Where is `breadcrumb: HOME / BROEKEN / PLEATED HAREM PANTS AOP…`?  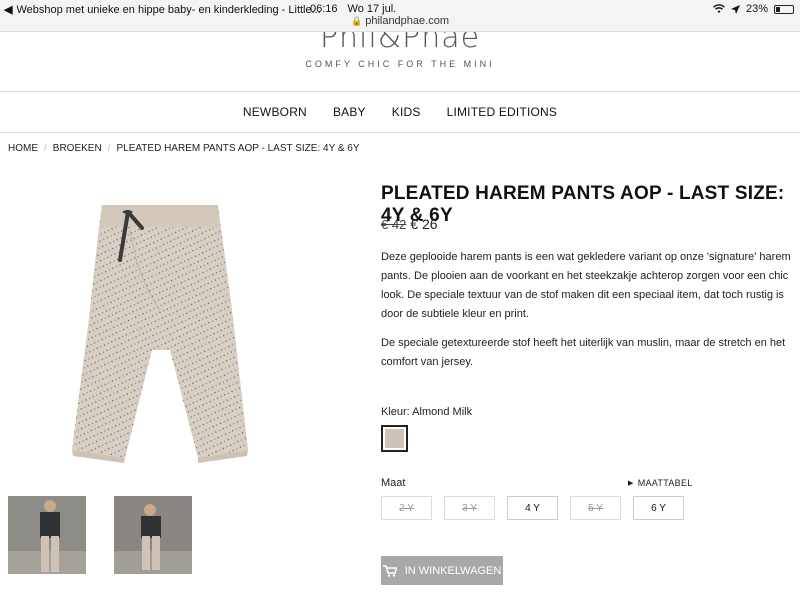
breadcrumb: HOME / BROEKEN / PLEATED HAREM PANTS AOP… is located at coordinates (184, 148).